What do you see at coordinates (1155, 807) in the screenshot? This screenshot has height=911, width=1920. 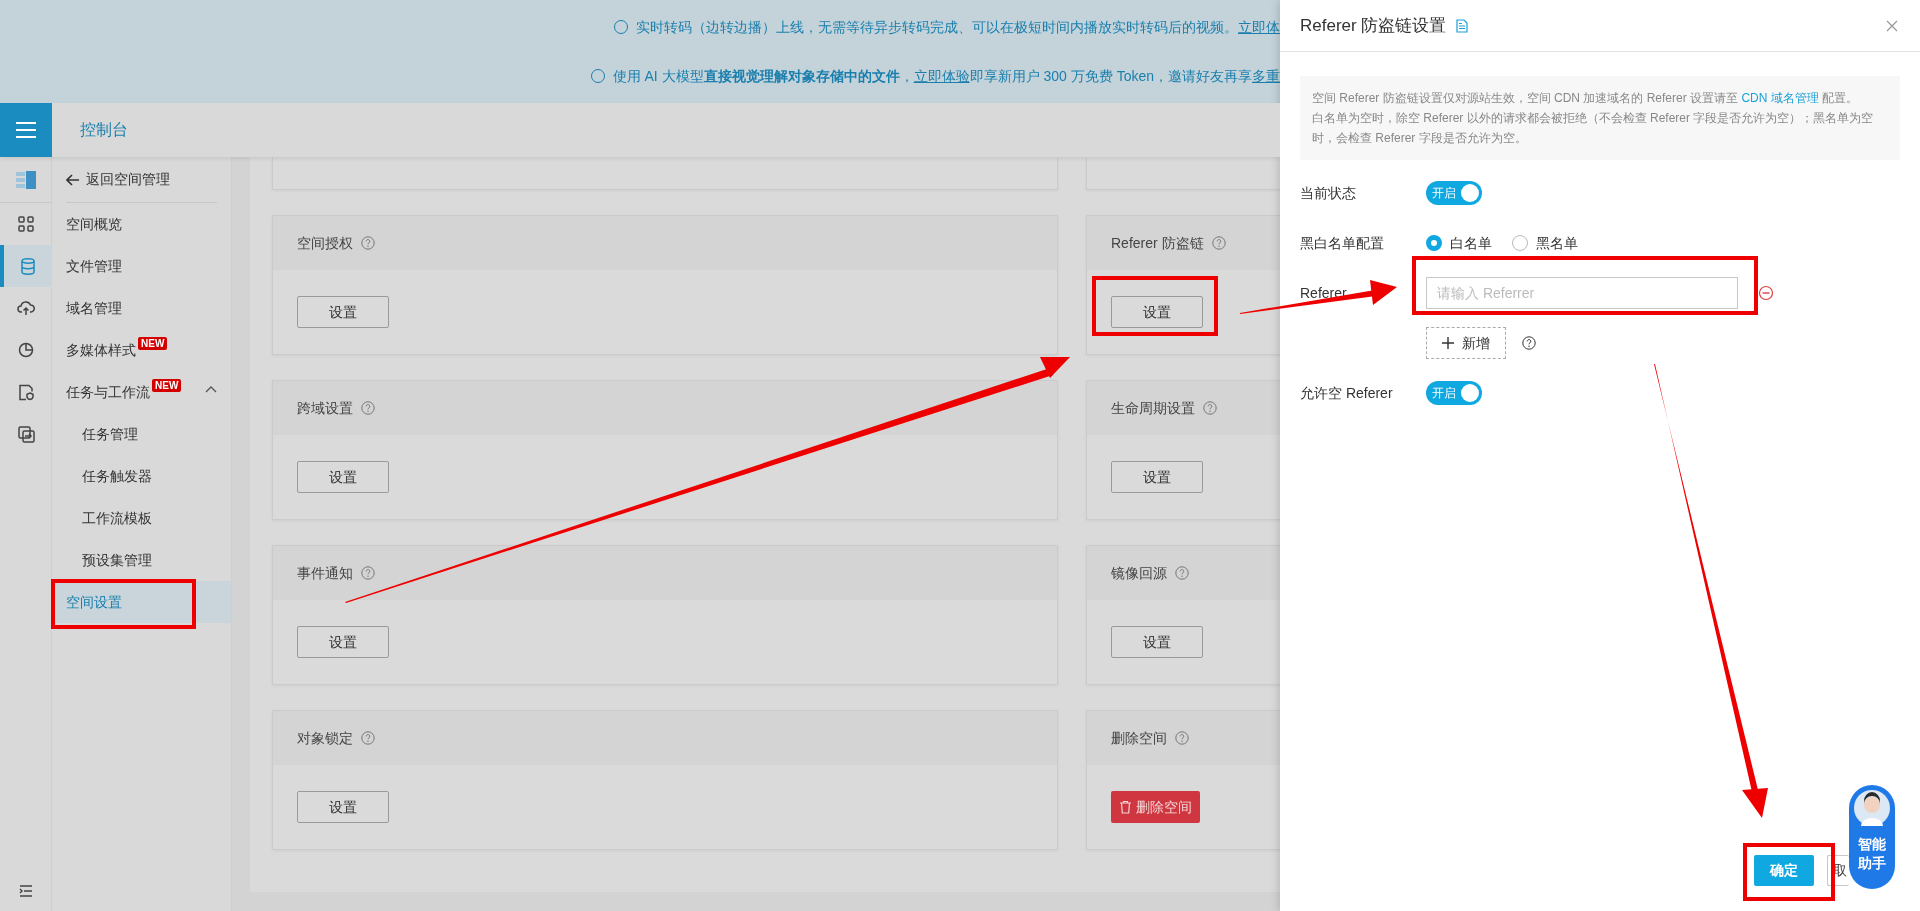 I see `delete-space-button: 删除空间` at bounding box center [1155, 807].